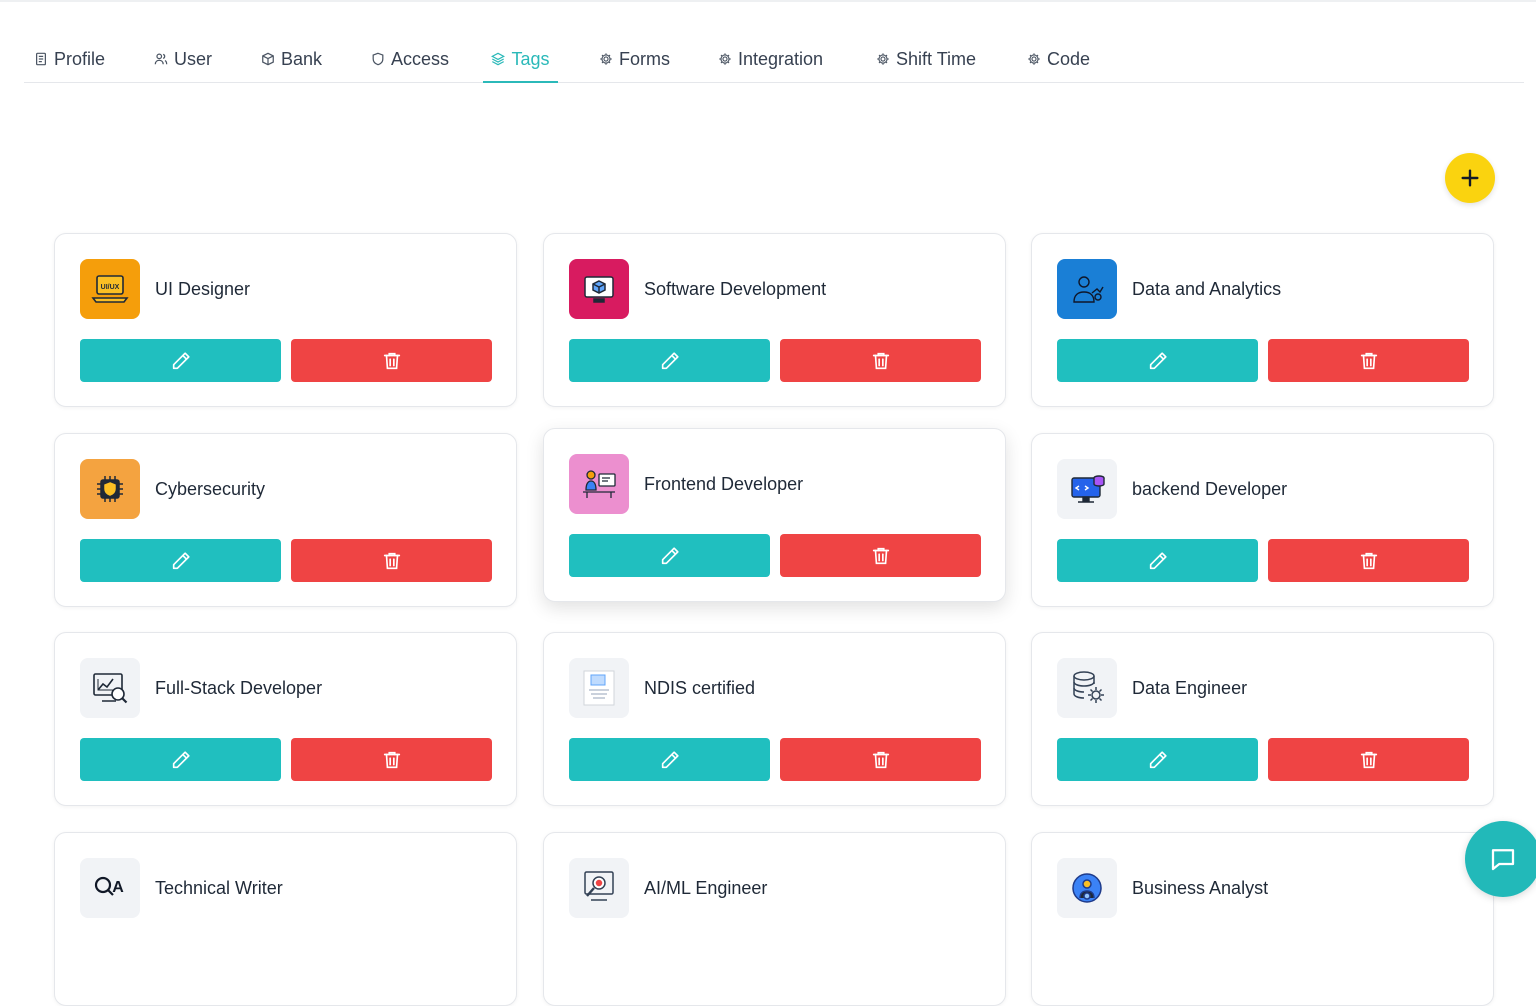 This screenshot has height=1006, width=1536. What do you see at coordinates (1087, 688) in the screenshot?
I see `database-gear-icon` at bounding box center [1087, 688].